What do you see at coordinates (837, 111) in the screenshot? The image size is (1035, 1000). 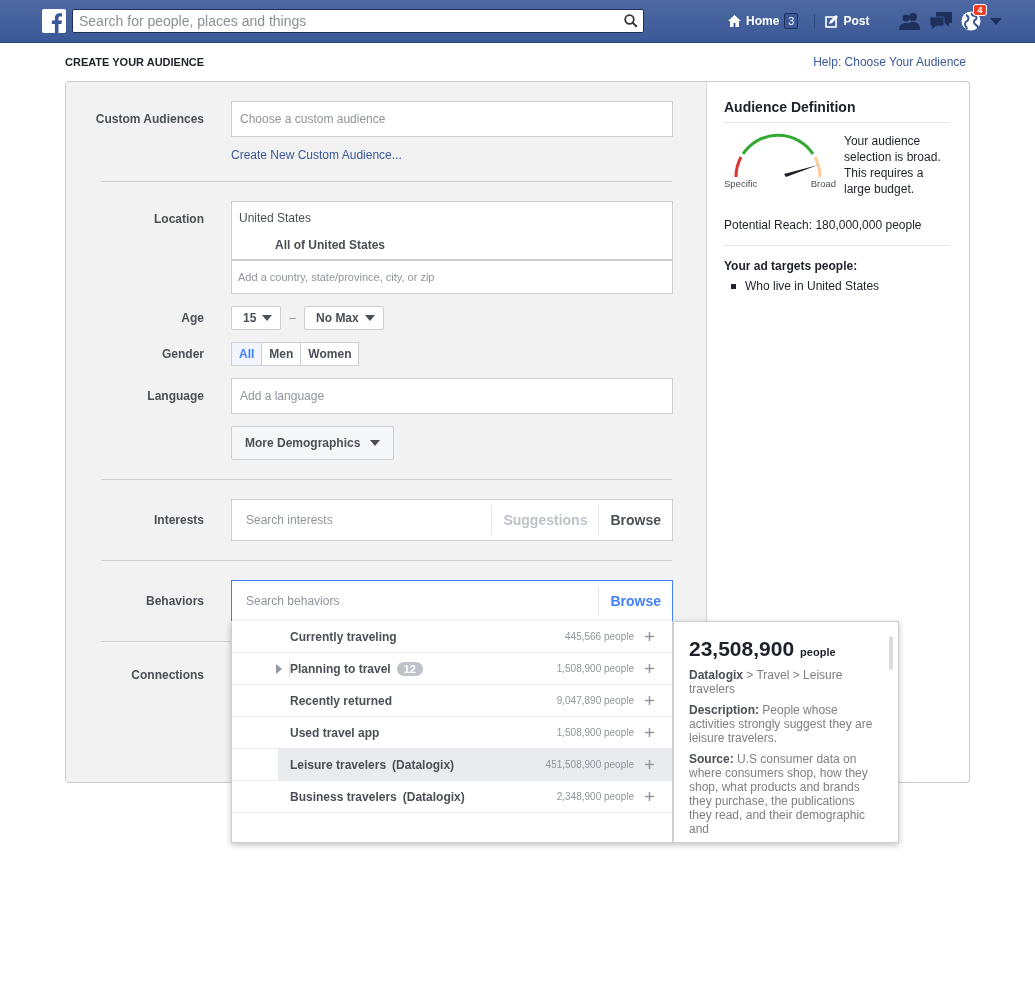 I see `sidebar-title: Audience Definition` at bounding box center [837, 111].